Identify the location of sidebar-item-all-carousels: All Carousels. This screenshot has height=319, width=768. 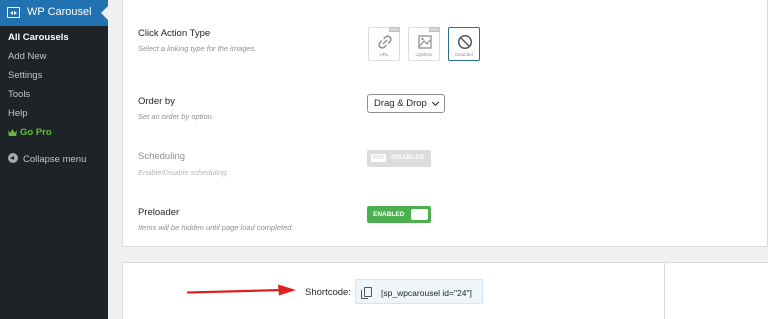
(38, 37).